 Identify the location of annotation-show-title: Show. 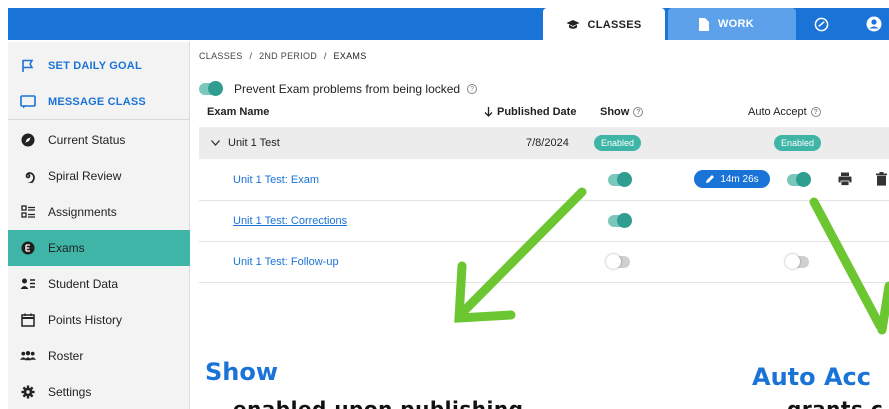
(242, 372).